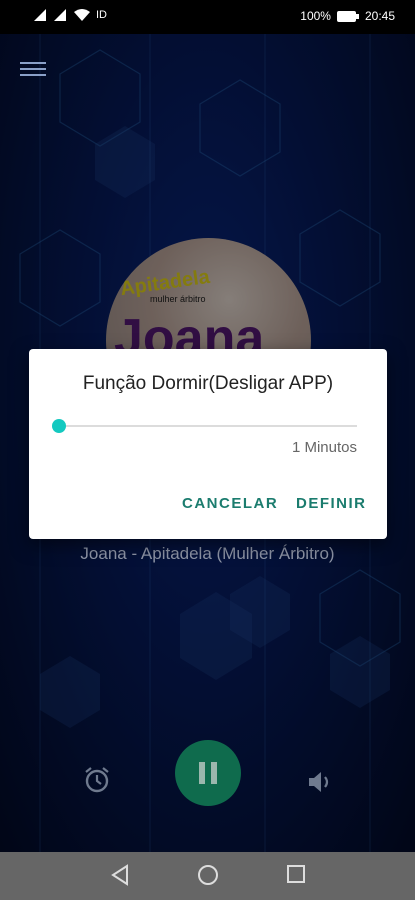  I want to click on slider-thumb, so click(59, 426).